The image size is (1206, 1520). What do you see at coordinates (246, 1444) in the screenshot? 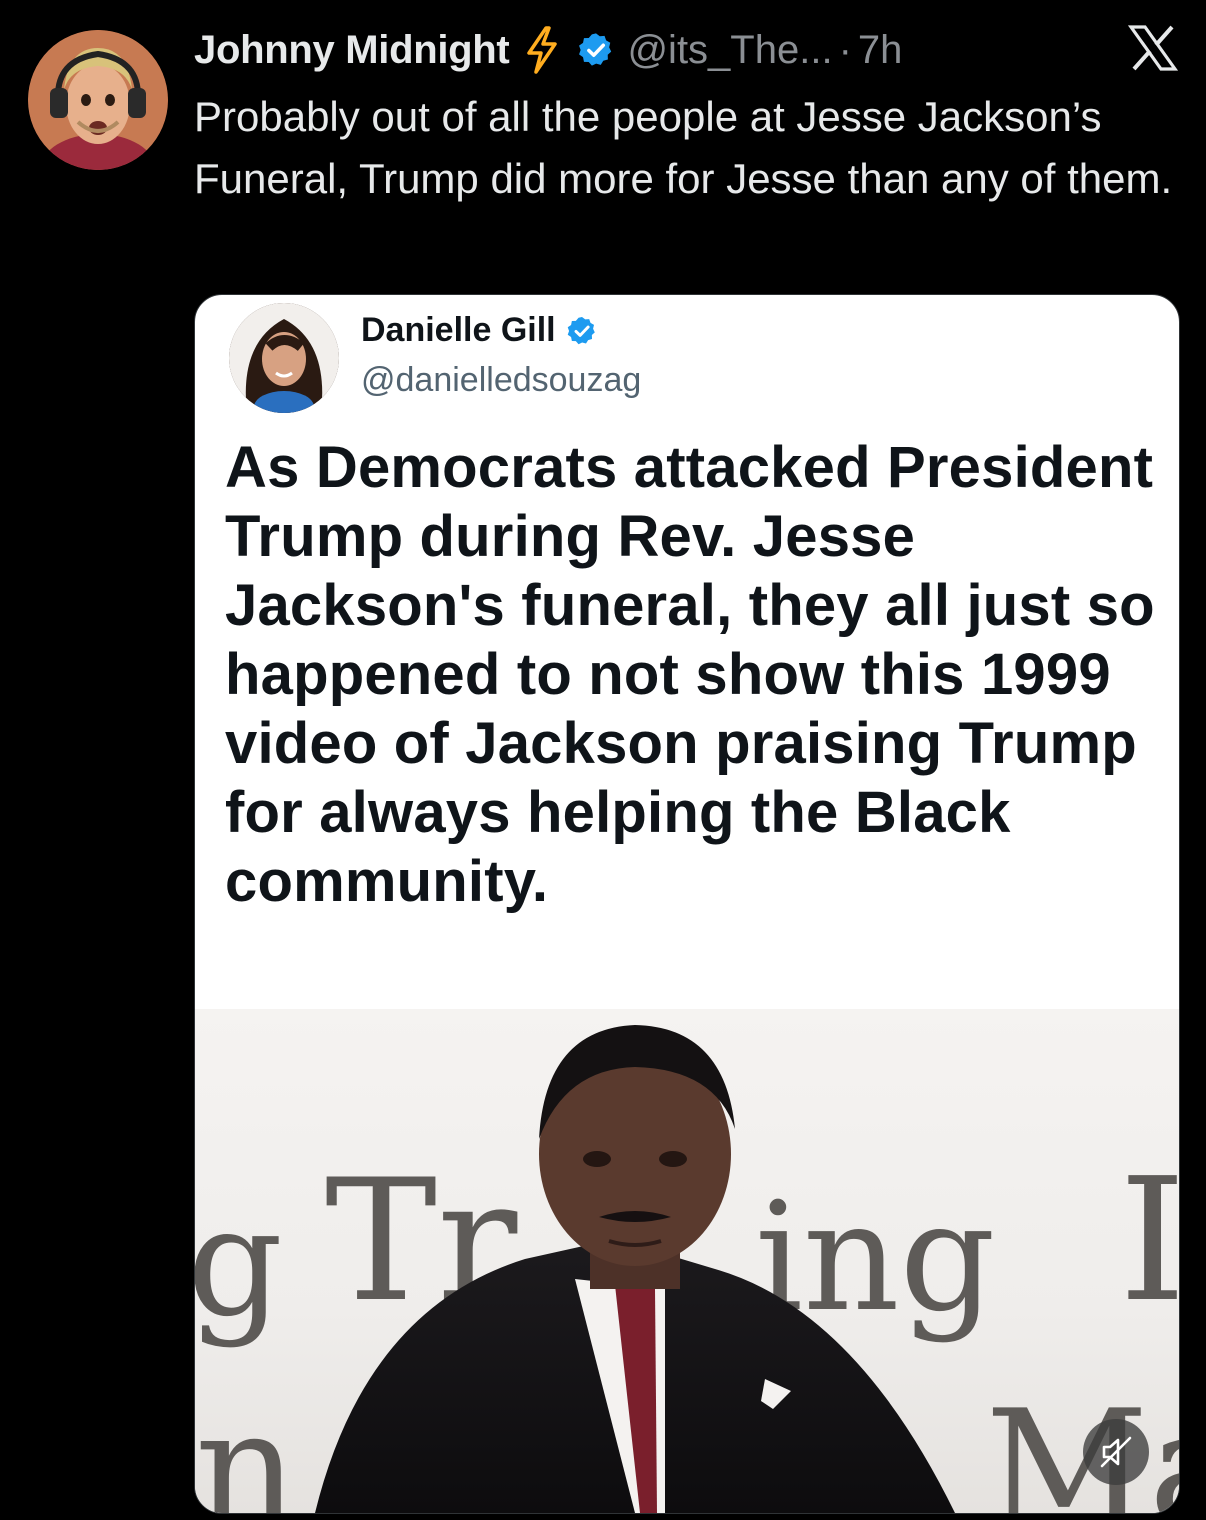
I see `backdrop-text-n: n` at bounding box center [246, 1444].